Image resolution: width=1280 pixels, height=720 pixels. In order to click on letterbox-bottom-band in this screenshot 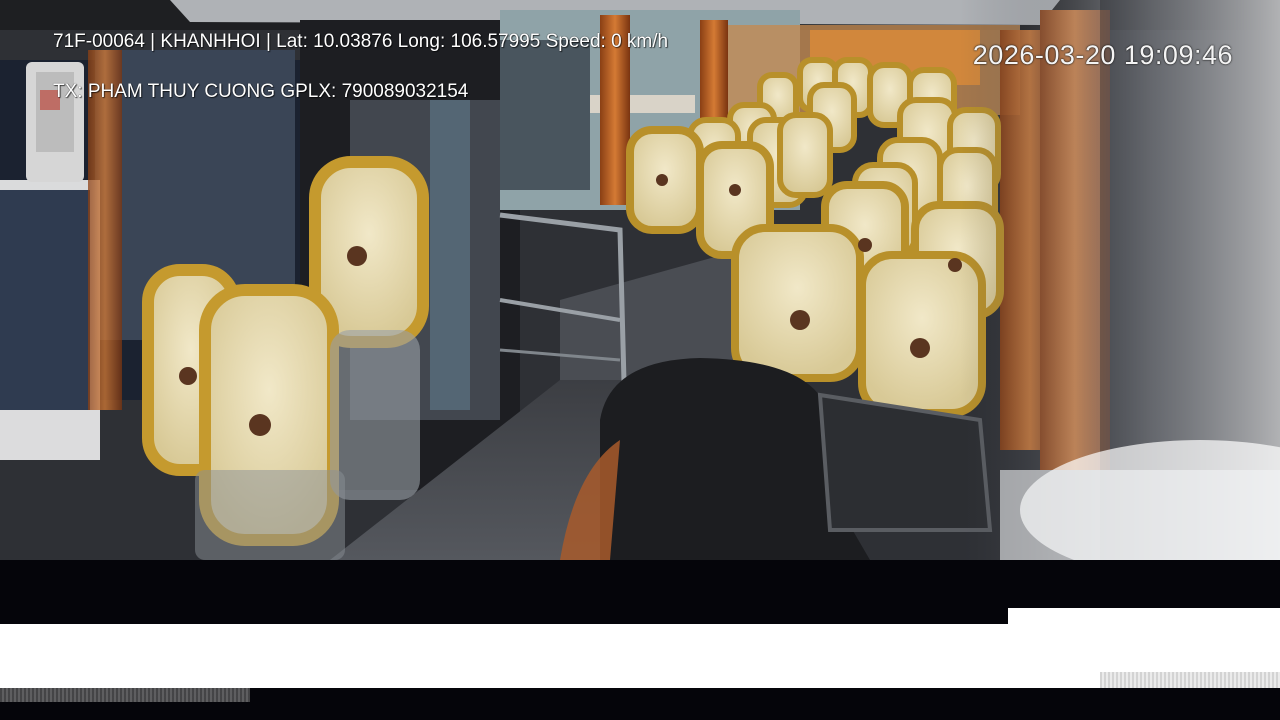, I will do `click(640, 711)`.